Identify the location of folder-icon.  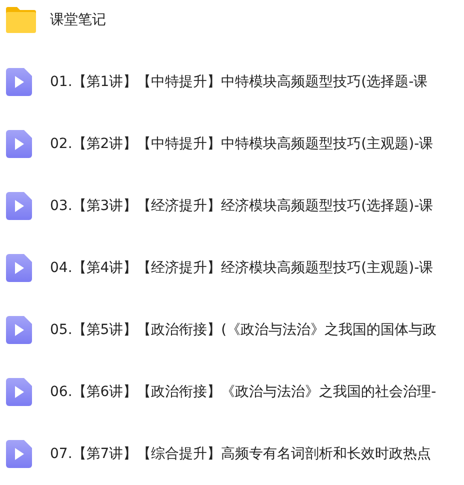
(21, 20).